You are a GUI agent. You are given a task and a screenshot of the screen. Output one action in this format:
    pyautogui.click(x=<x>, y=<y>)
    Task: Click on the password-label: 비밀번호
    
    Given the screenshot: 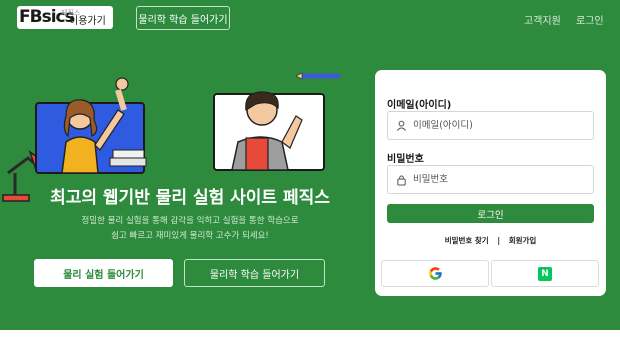 What is the action you would take?
    pyautogui.click(x=405, y=159)
    